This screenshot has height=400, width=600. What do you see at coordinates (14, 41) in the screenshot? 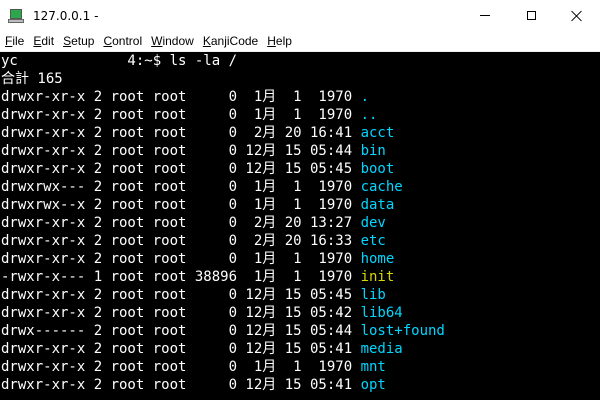
I see `menu-file: File` at bounding box center [14, 41].